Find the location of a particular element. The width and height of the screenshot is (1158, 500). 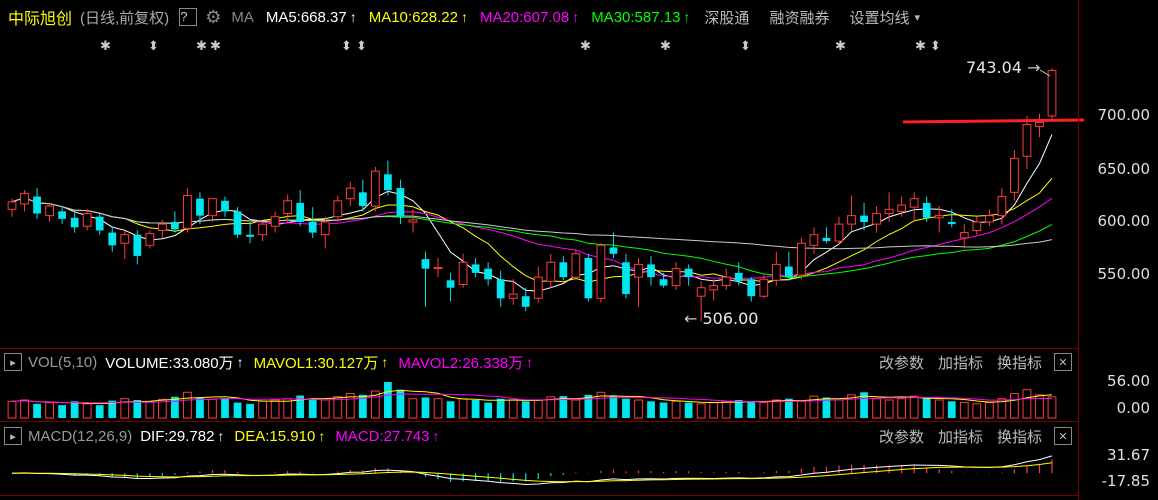

macd-arrow: ↑ is located at coordinates (436, 436).